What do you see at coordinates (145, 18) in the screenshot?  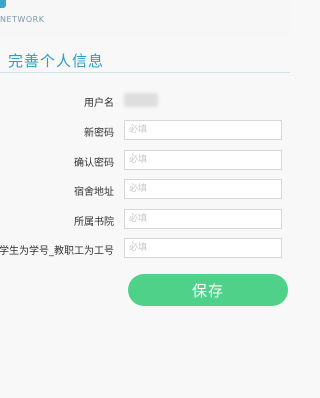 I see `top-bar: NETWORK` at bounding box center [145, 18].